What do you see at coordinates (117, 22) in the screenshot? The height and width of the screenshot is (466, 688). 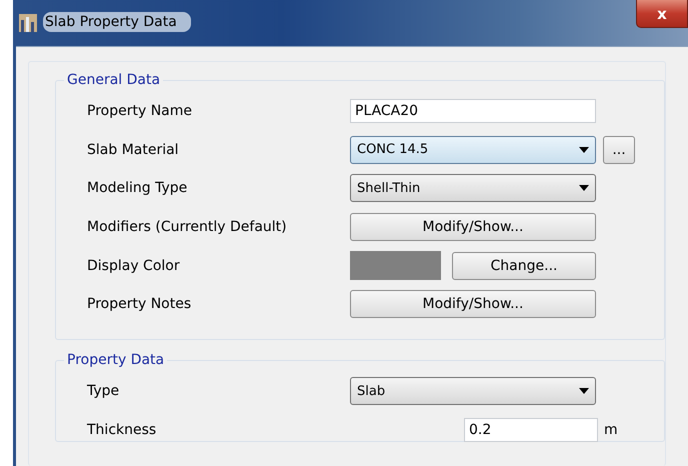 I see `window-title: Slab Property Data` at bounding box center [117, 22].